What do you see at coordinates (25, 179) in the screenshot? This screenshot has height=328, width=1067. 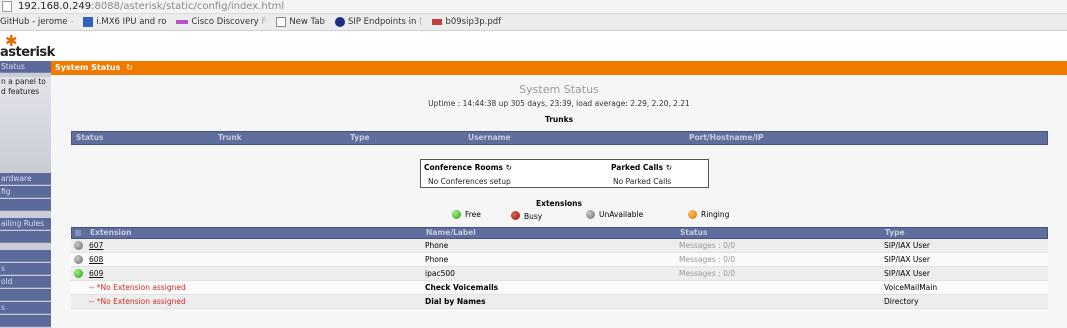 I see `sidebar-item-hardware: ardware` at bounding box center [25, 179].